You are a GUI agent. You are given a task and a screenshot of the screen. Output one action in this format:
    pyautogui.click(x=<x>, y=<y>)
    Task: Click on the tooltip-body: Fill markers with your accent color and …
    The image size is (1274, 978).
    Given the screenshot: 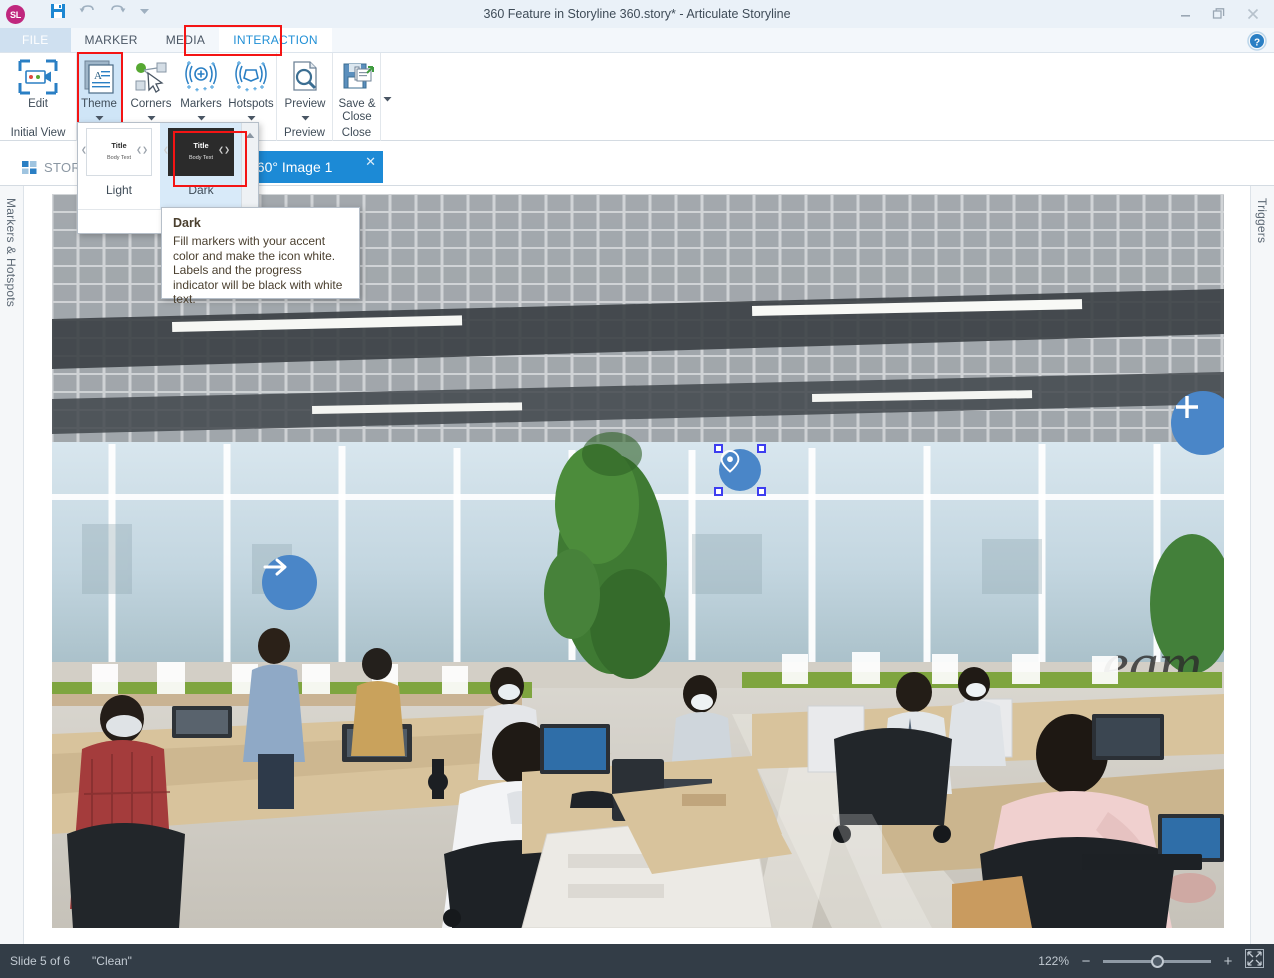 What is the action you would take?
    pyautogui.click(x=258, y=270)
    